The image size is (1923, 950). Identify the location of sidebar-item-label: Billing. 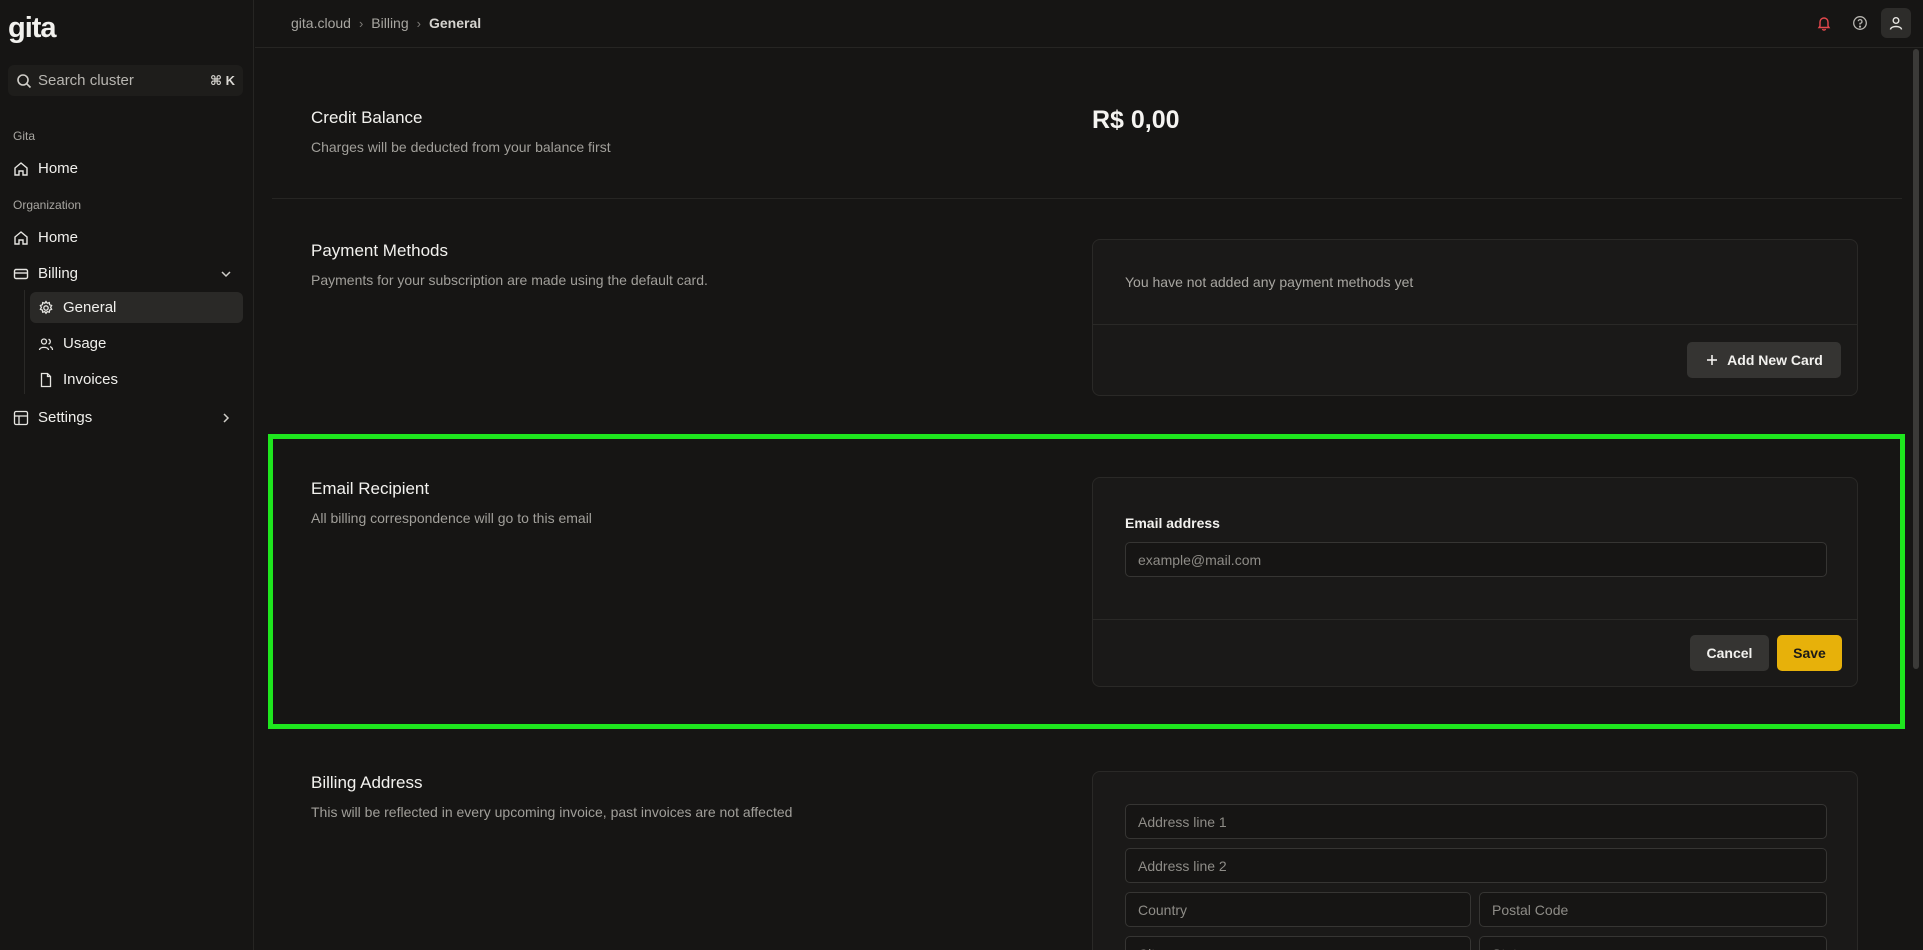
(58, 273).